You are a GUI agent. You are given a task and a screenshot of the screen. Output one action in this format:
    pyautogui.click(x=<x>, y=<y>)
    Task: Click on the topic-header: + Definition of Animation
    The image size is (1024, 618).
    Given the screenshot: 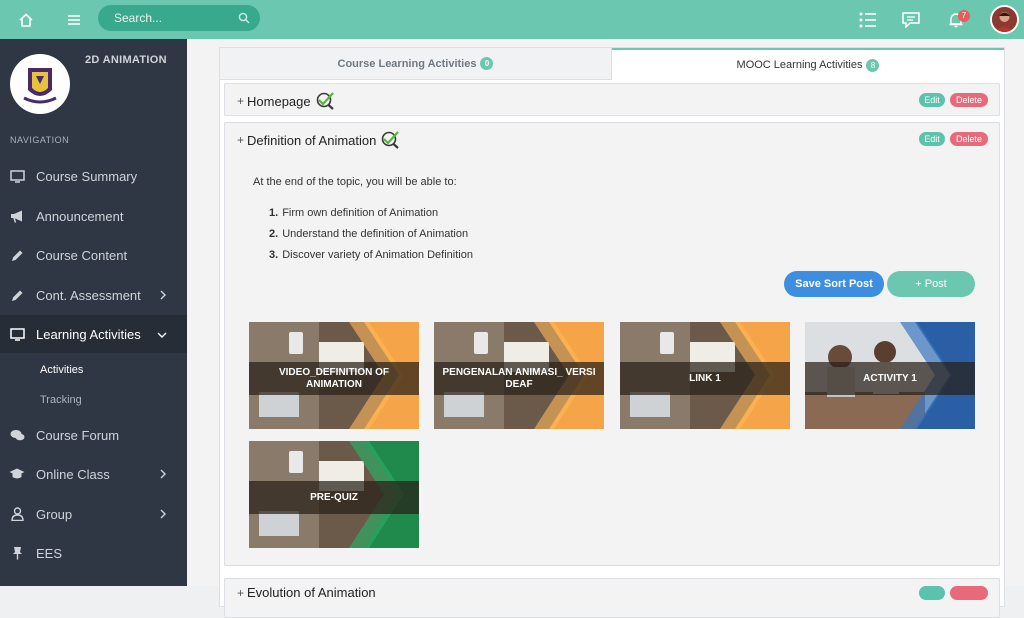 What is the action you would take?
    pyautogui.click(x=319, y=140)
    